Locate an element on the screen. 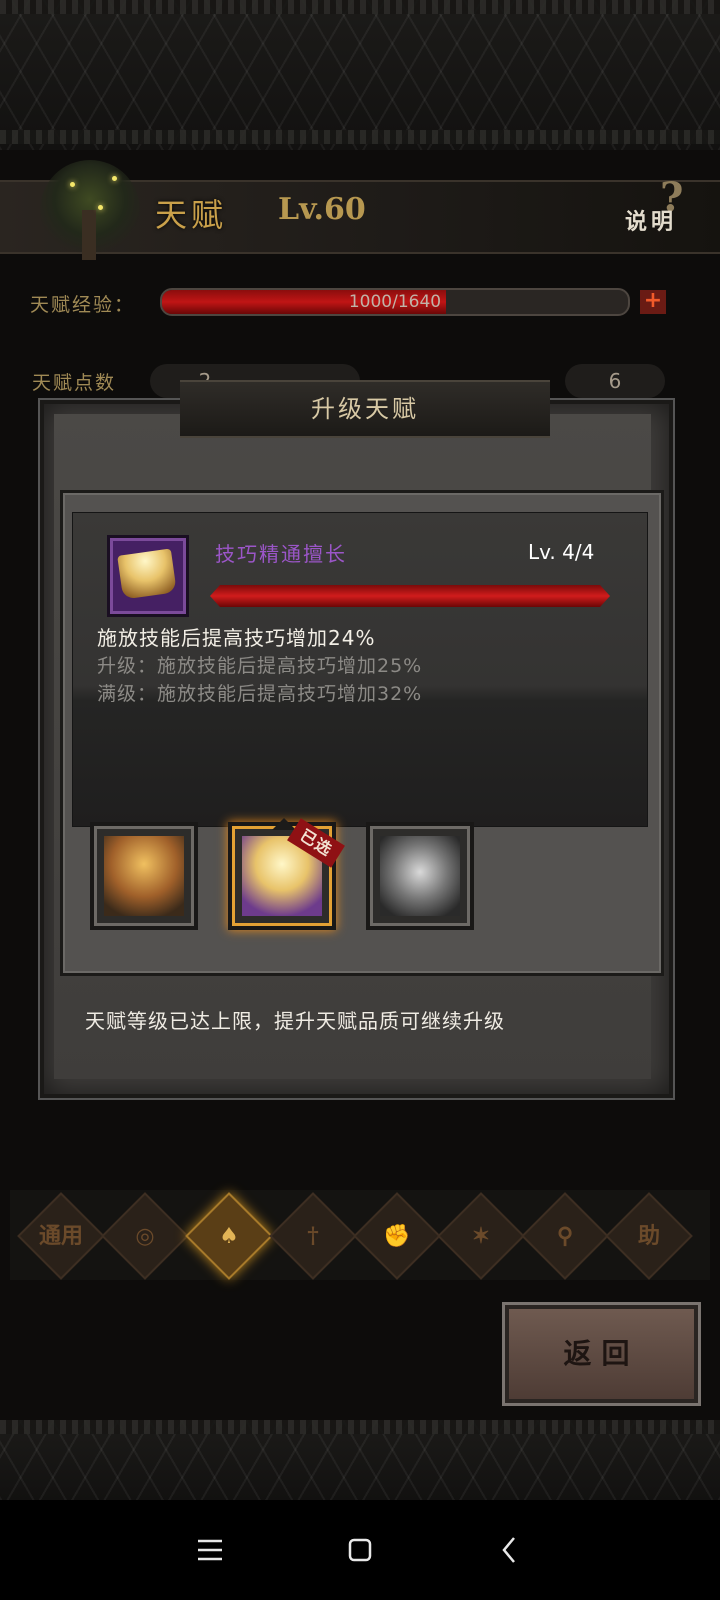 This screenshot has width=720, height=1600. dialog-title-plate: 升级天赋 is located at coordinates (365, 409).